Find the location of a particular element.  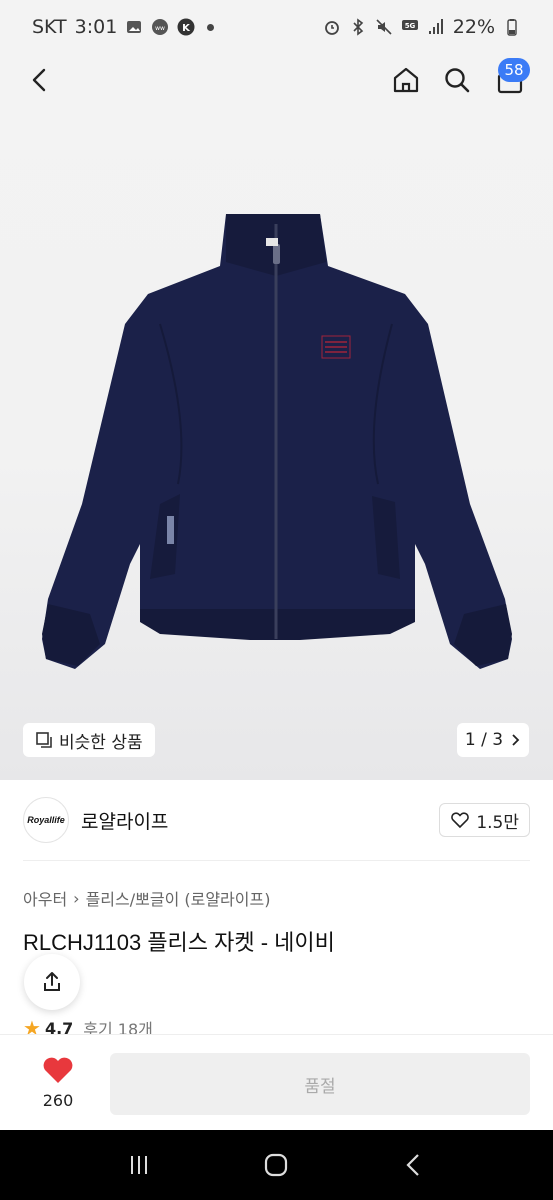

home-icon is located at coordinates (406, 80).